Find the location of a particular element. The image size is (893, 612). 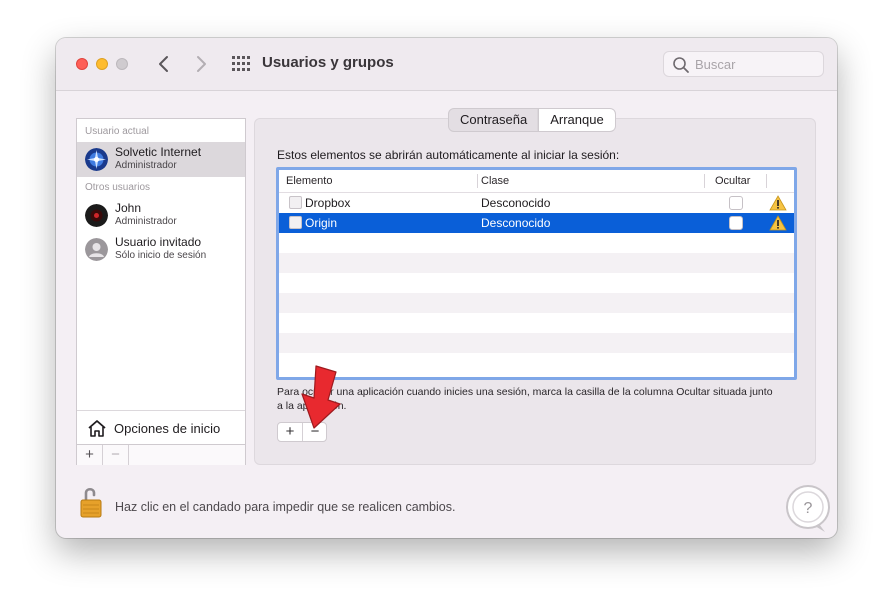

search-placeholder: Buscar is located at coordinates (715, 64).